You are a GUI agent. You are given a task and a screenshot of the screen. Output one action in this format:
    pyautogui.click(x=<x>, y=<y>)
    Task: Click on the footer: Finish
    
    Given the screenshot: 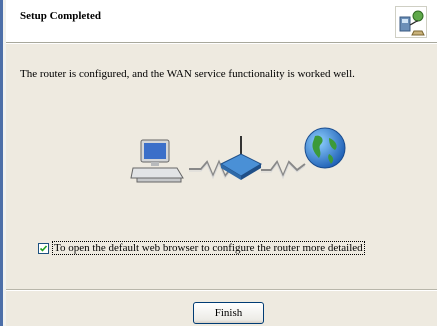 What is the action you would take?
    pyautogui.click(x=221, y=308)
    